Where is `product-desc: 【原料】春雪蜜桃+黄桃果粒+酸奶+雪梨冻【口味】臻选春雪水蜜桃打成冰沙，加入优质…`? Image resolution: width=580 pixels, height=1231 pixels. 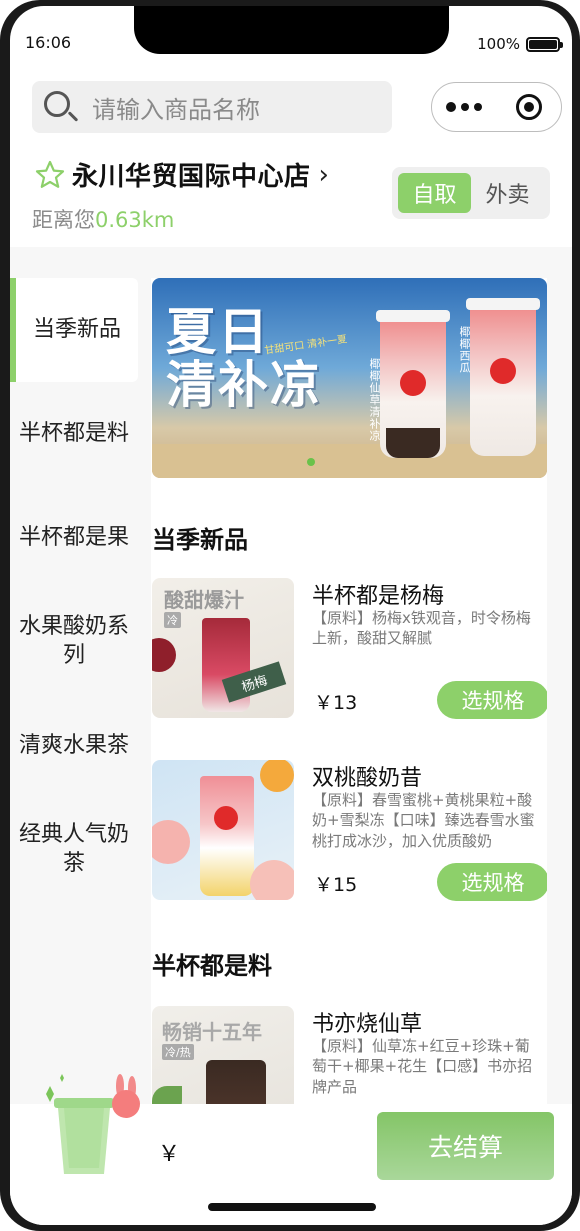
product-desc: 【原料】春雪蜜桃+黄桃果粒+酸奶+雪梨冻【口味】臻选春雪水蜜桃打成冰沙，加入优质… is located at coordinates (423, 820).